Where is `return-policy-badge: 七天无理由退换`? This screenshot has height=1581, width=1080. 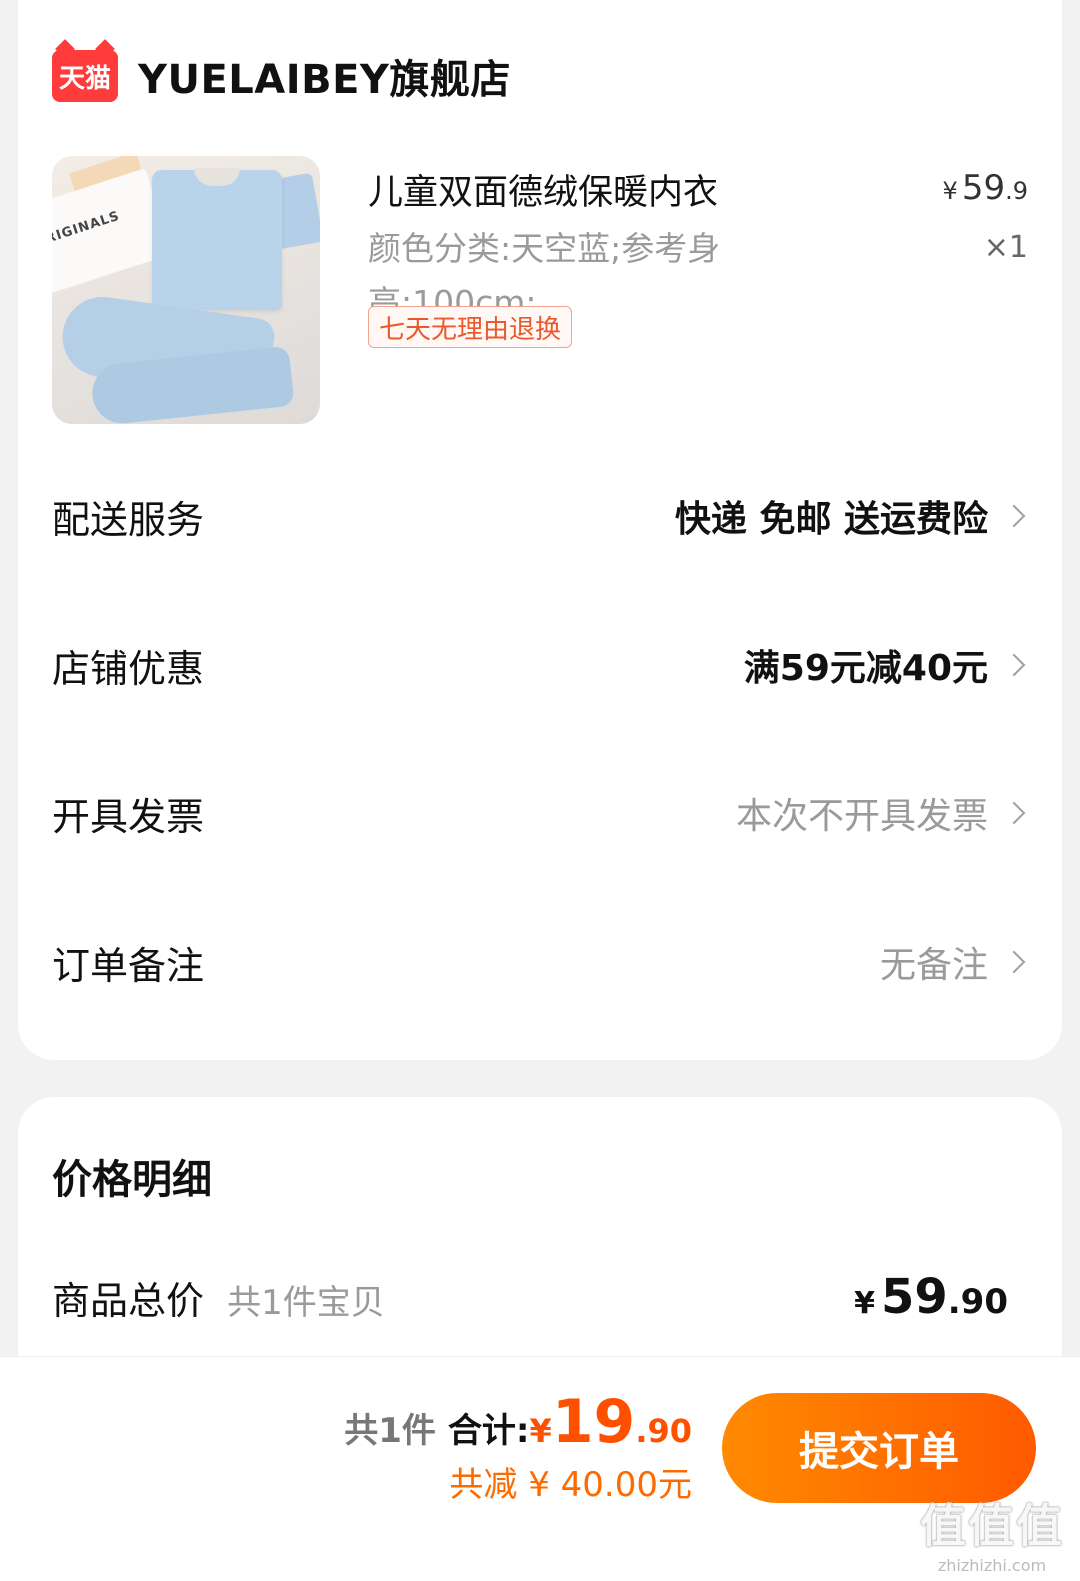
return-policy-badge: 七天无理由退换 is located at coordinates (470, 327).